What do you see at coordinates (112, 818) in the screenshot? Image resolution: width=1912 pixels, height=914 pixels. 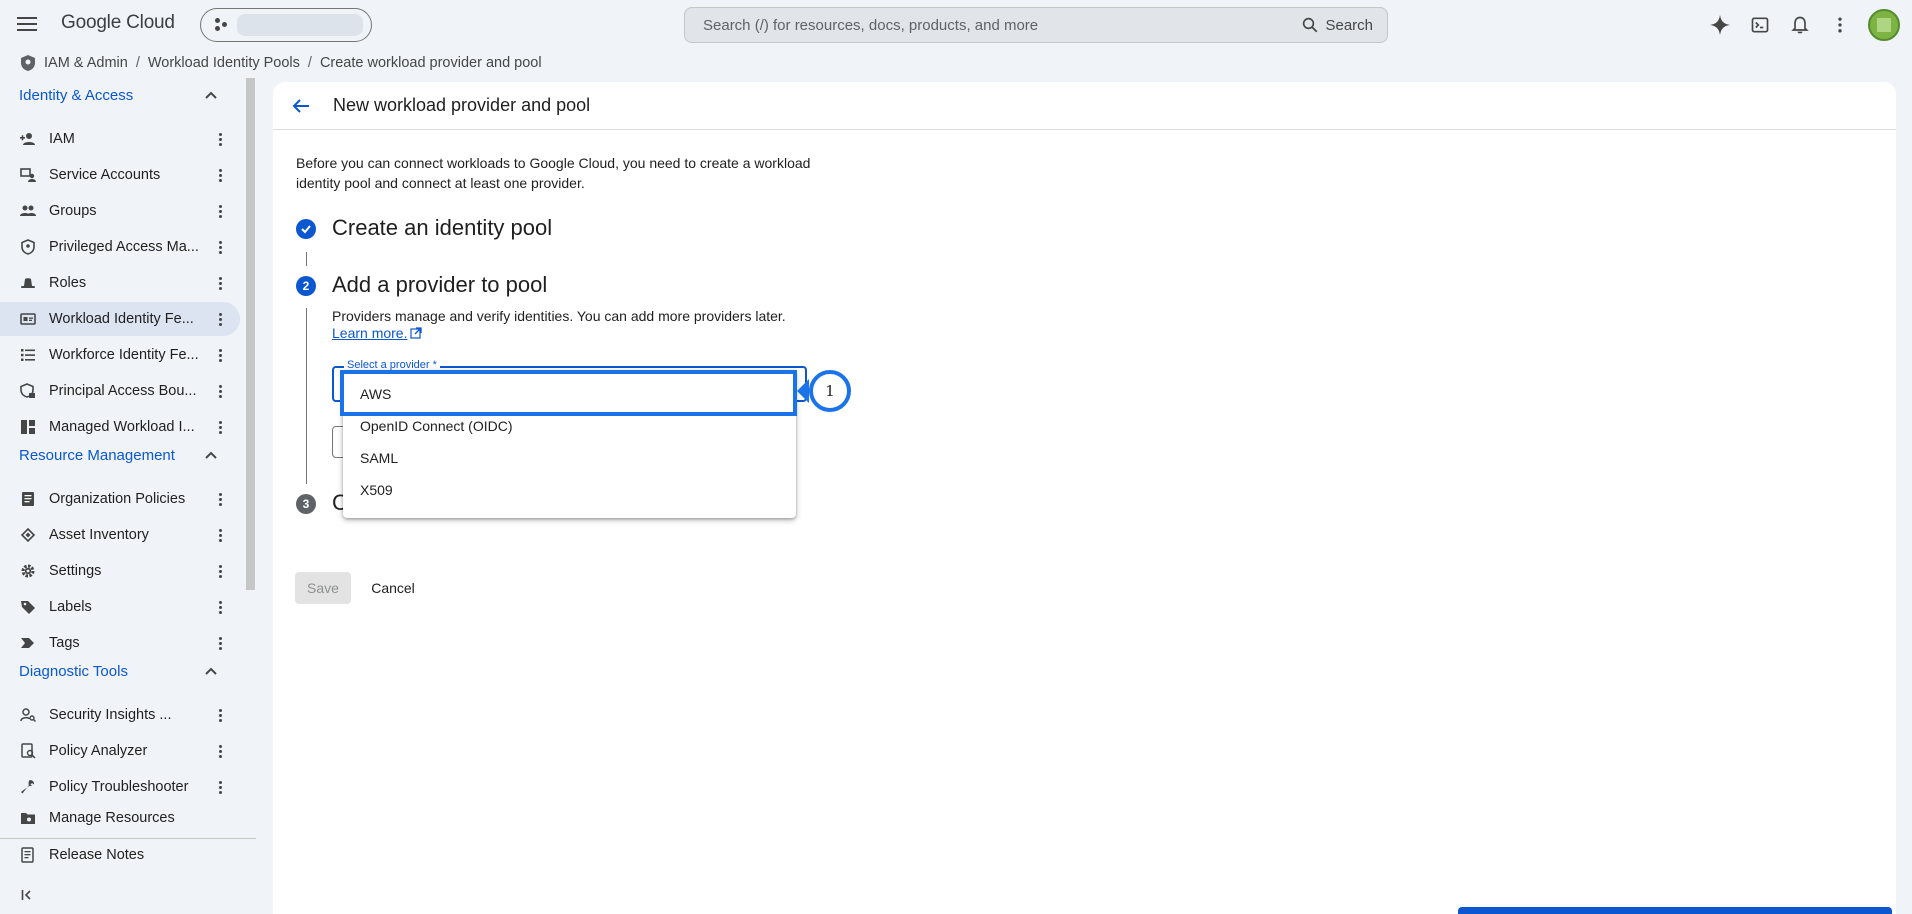 I see `sidebar-item-label: Manage Resources` at bounding box center [112, 818].